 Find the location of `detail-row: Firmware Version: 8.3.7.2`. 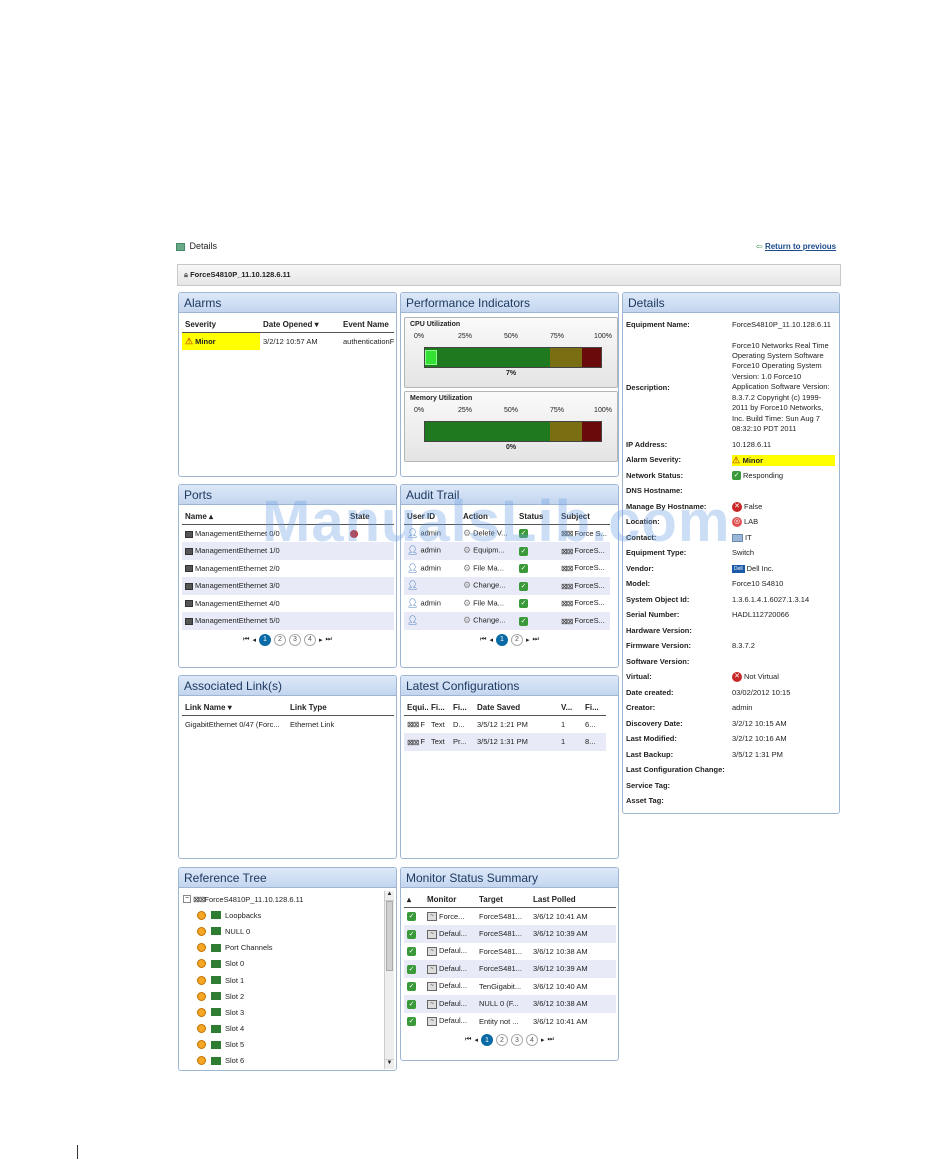

detail-row: Firmware Version: 8.3.7.2 is located at coordinates (690, 645).